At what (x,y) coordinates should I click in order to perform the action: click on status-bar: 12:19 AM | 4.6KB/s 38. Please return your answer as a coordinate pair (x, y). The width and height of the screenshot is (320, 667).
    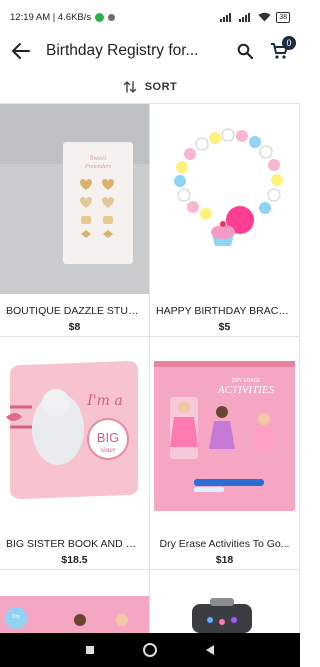
    Looking at the image, I should click on (150, 17).